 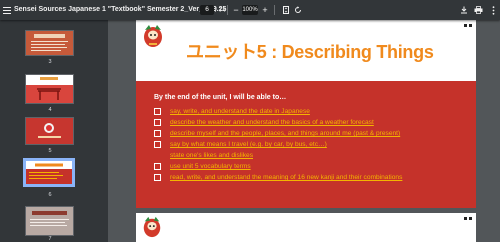 I want to click on rotate-button, so click(x=298, y=10).